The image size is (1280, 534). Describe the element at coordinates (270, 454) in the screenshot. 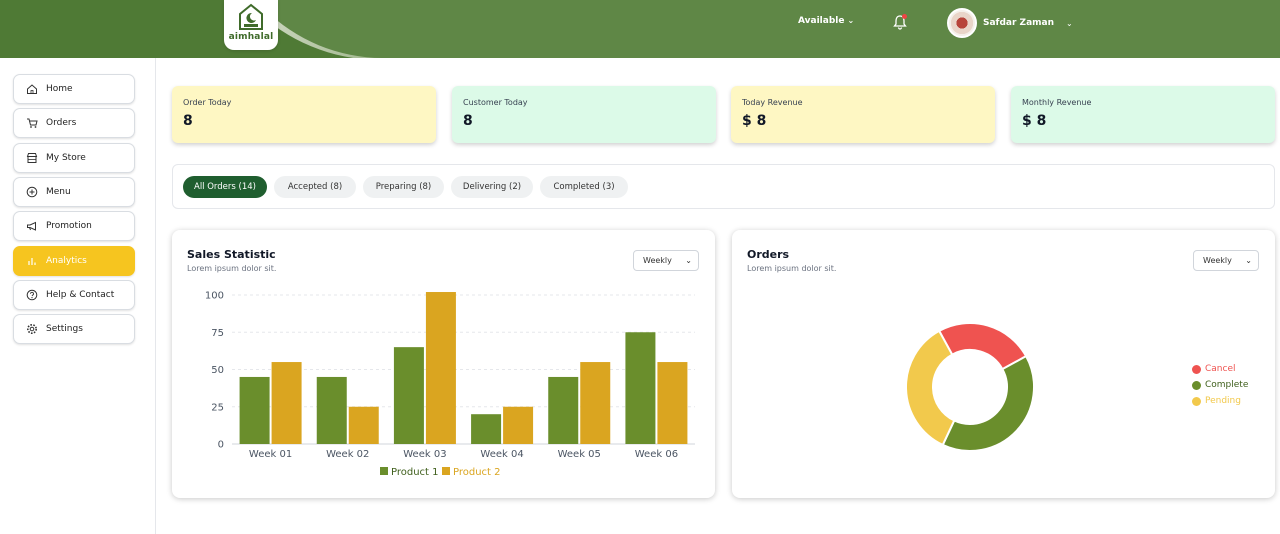

I see `x-tick-label: Week 01` at that location.